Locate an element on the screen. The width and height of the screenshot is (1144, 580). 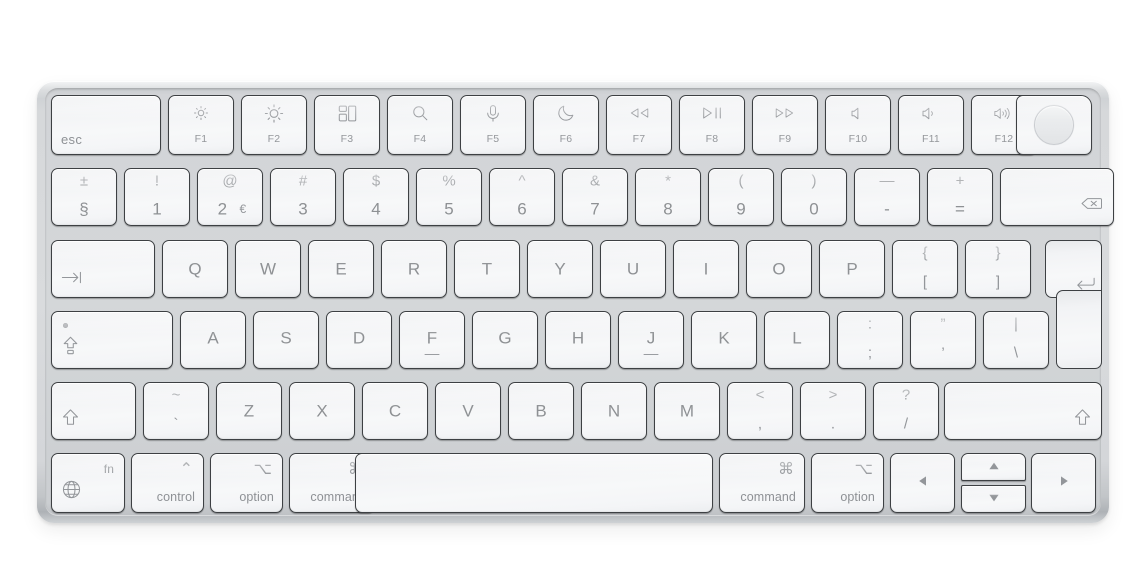
key-r: R is located at coordinates (414, 269).